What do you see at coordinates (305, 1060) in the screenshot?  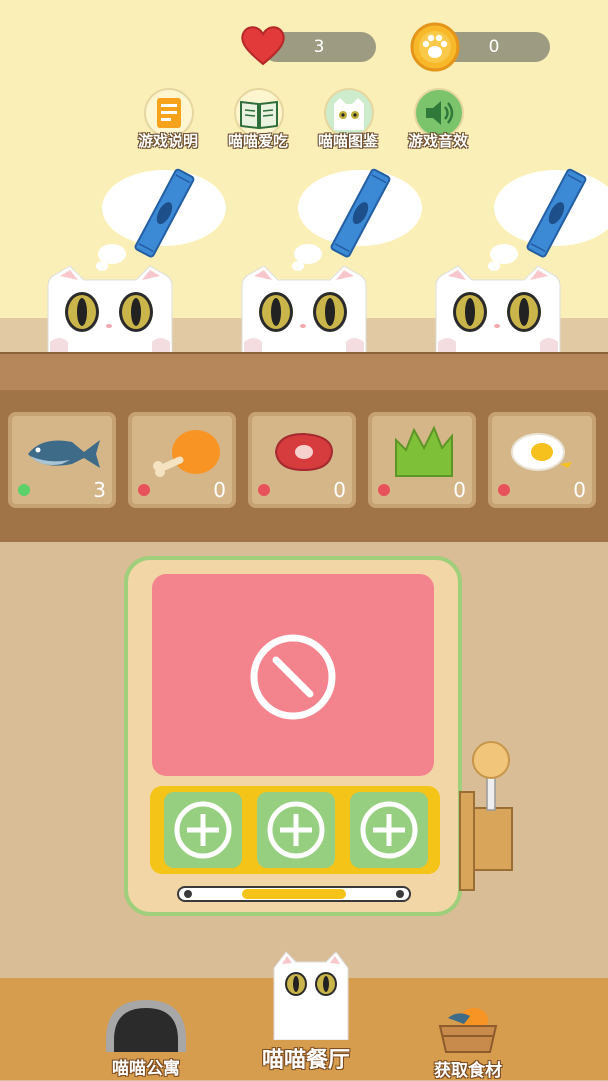 I see `nav-restaurant-label: 喵喵餐厅` at bounding box center [305, 1060].